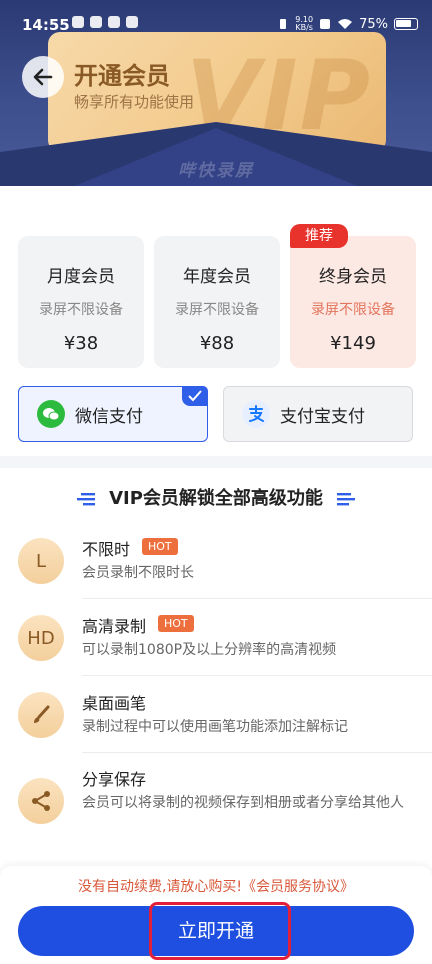  What do you see at coordinates (209, 650) in the screenshot?
I see `feature-desc: 可以录制1080P及以上分辨率的高清视频` at bounding box center [209, 650].